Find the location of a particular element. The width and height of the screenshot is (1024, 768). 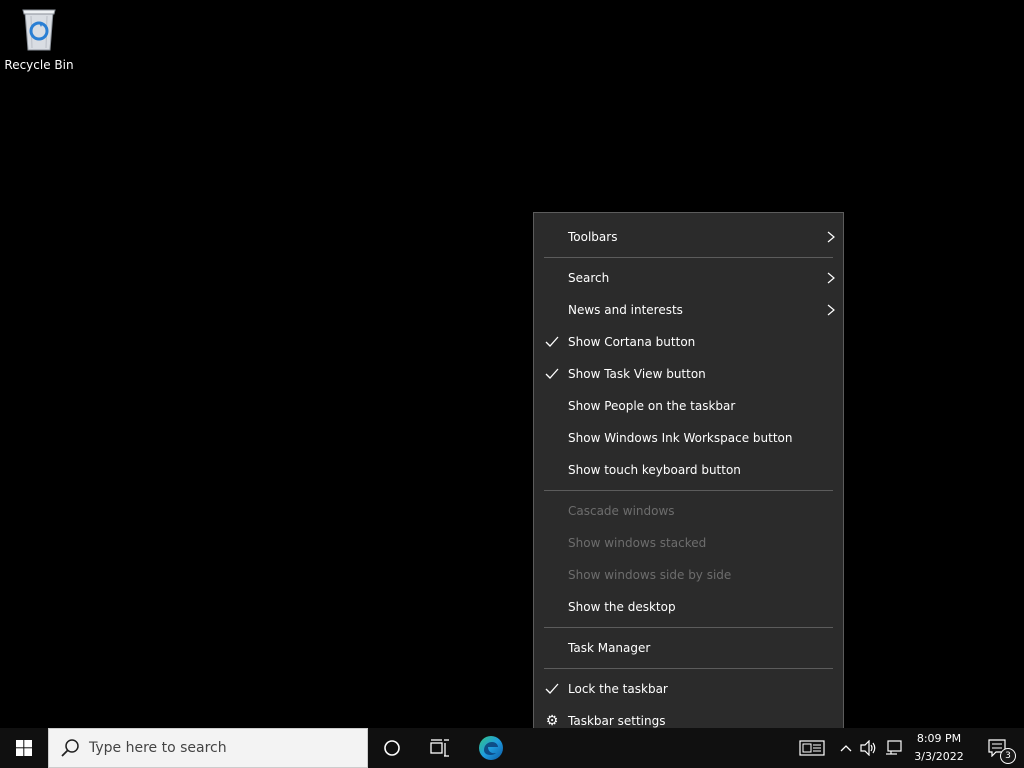

menu-item-show-people-on-the-taskbar: Show People on the taskbar is located at coordinates (688, 406).